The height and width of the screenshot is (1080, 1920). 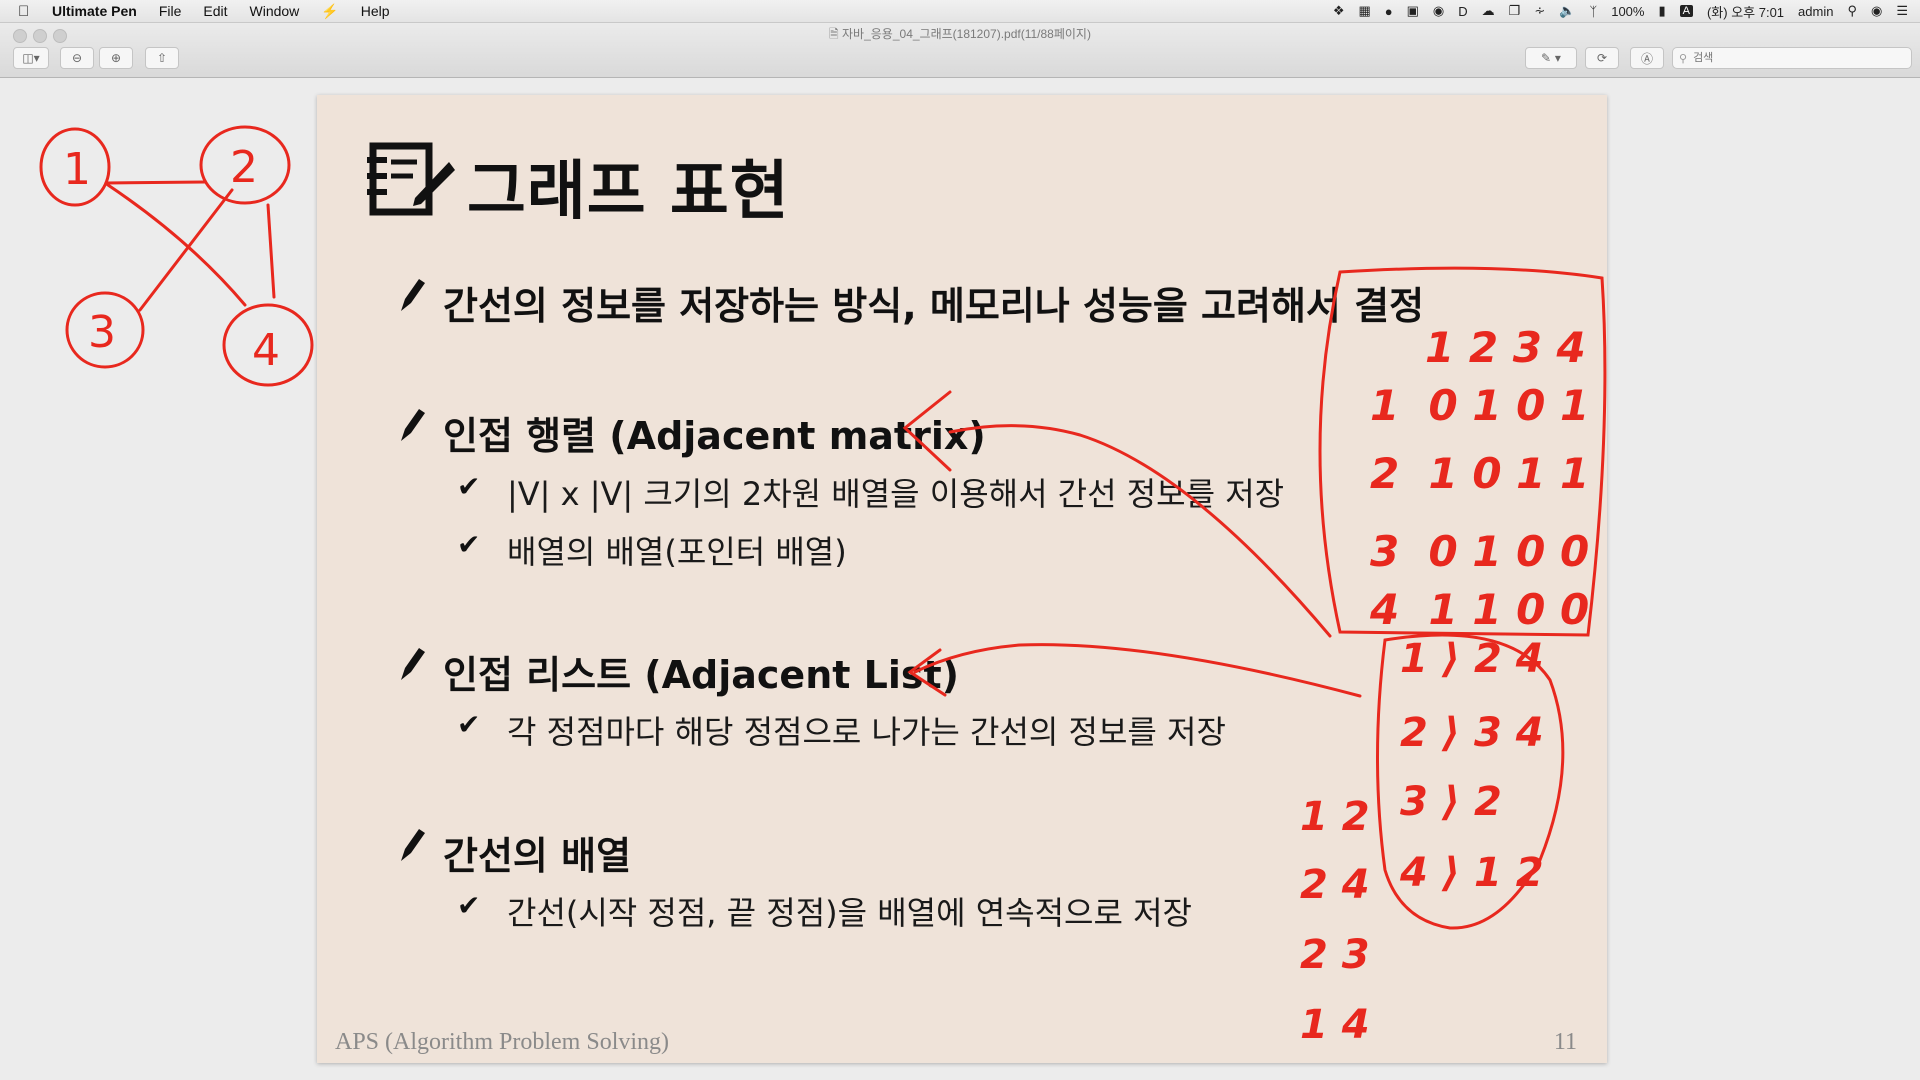 What do you see at coordinates (1339, 11) in the screenshot?
I see `dropbox-icon: ❖` at bounding box center [1339, 11].